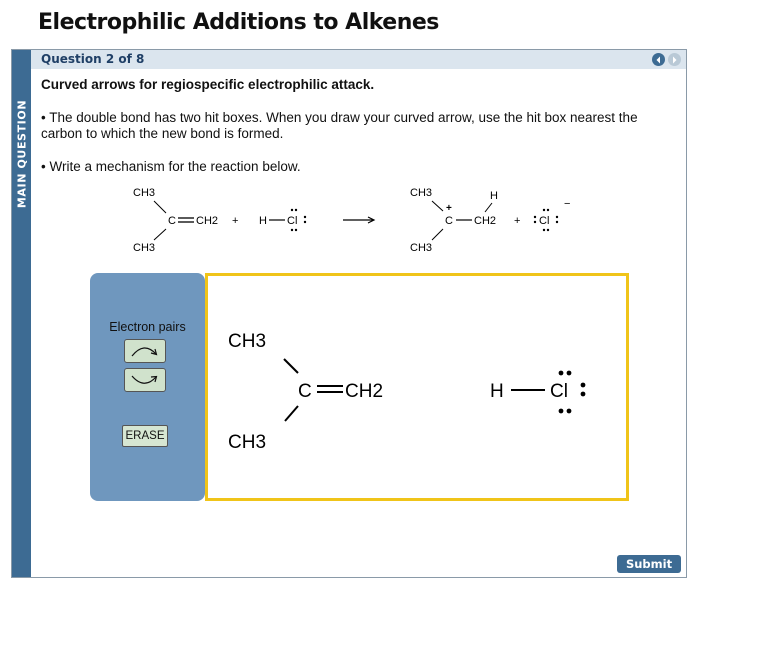  What do you see at coordinates (583, 385) in the screenshot?
I see `lone-pair-right` at bounding box center [583, 385].